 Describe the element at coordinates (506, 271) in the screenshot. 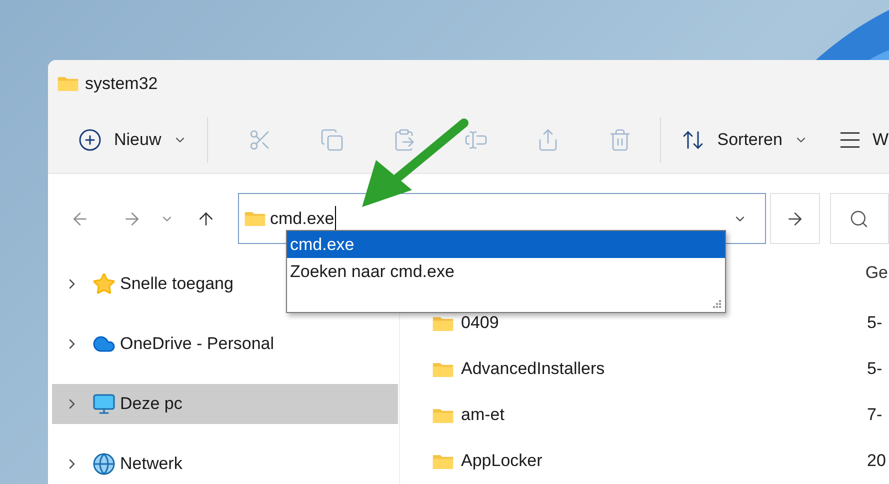

I see `suggestion-item: Zoeken naar cmd.exe` at that location.